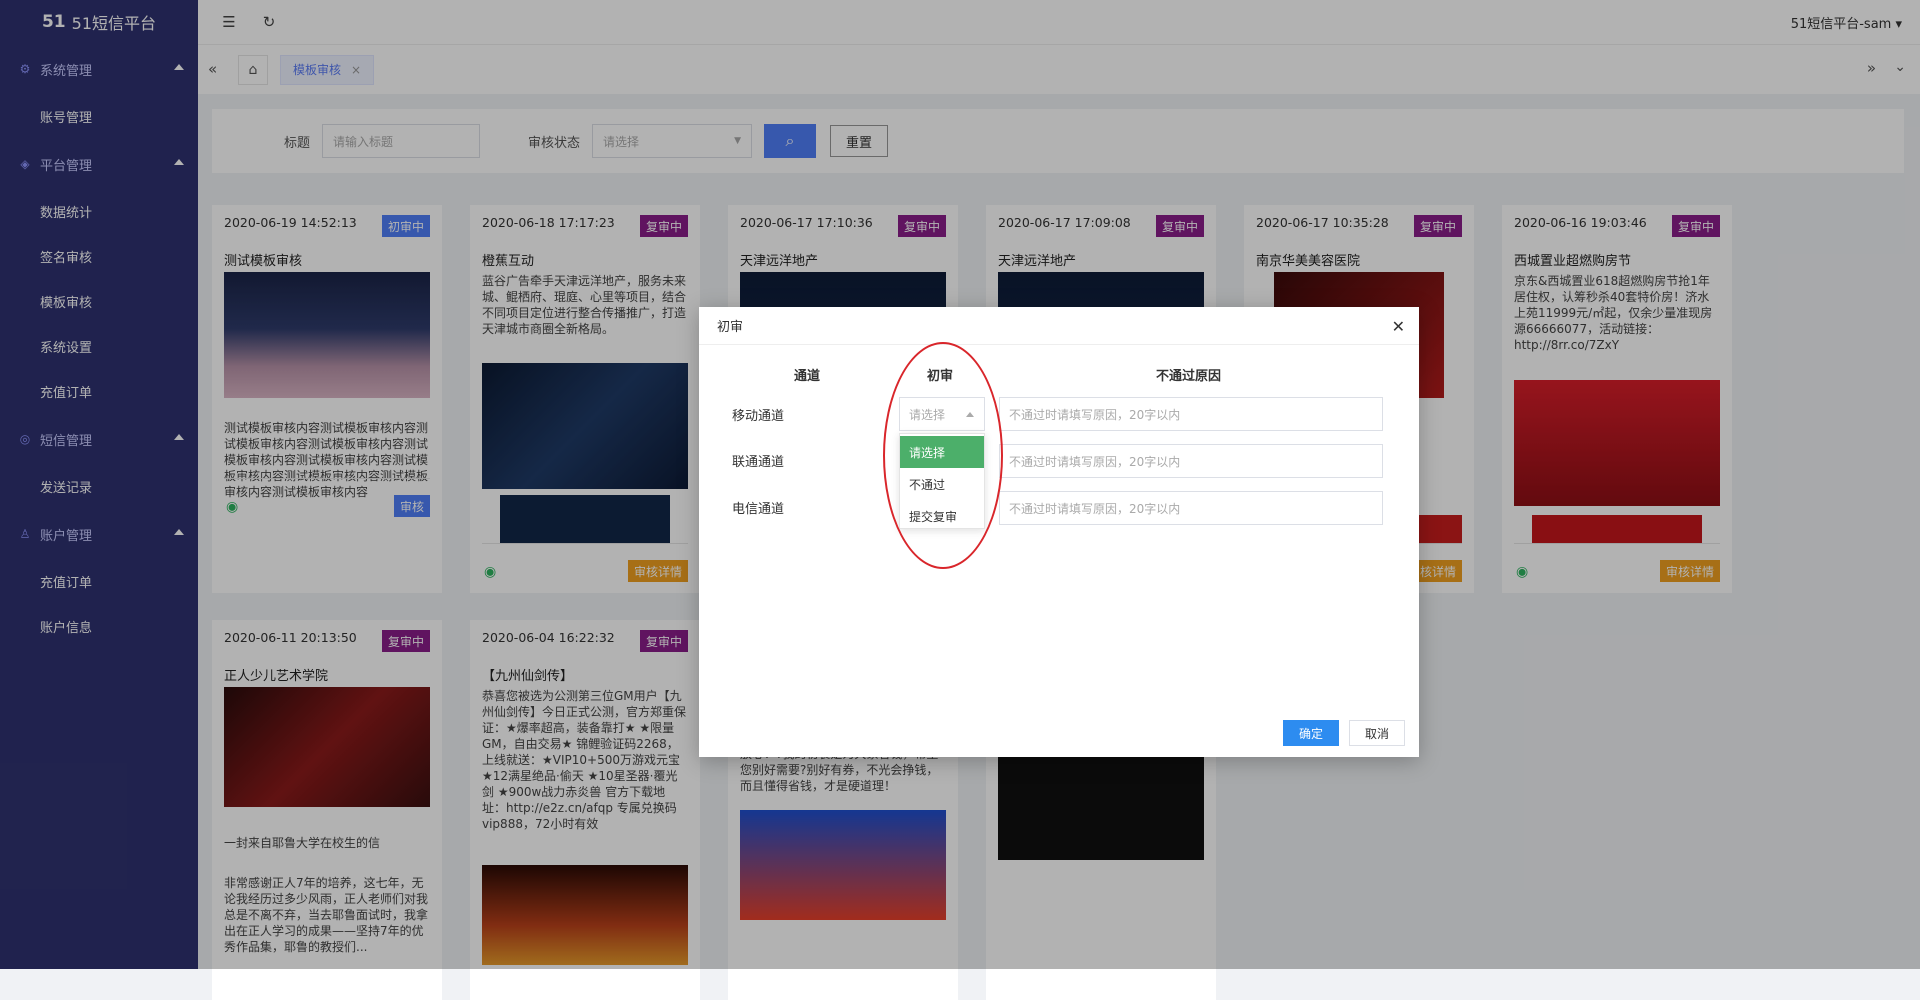 Image resolution: width=1920 pixels, height=1000 pixels. Describe the element at coordinates (807, 374) in the screenshot. I see `column-header-channel: 通道` at that location.